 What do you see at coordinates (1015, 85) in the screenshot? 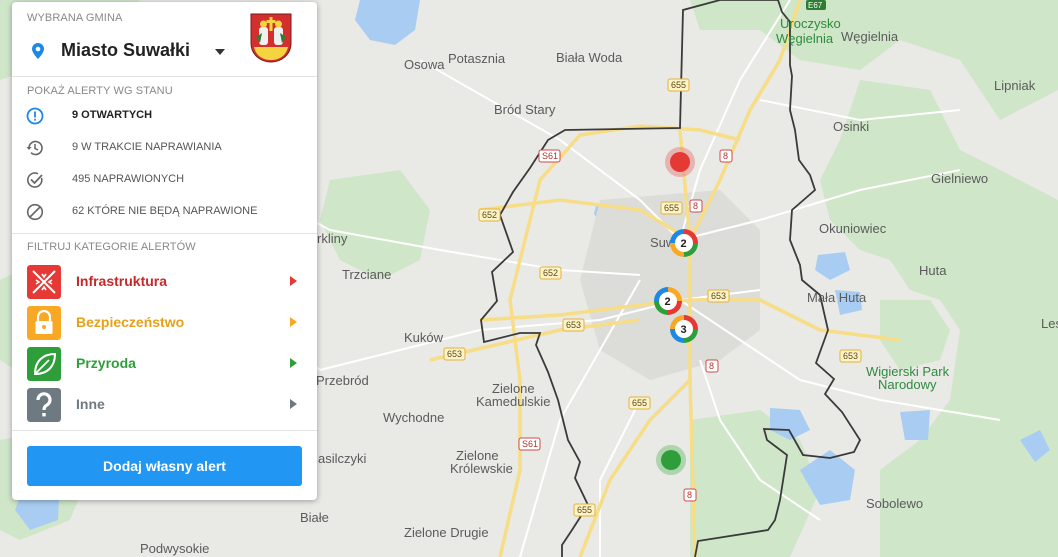
I see `place-label: Lipniak` at bounding box center [1015, 85].